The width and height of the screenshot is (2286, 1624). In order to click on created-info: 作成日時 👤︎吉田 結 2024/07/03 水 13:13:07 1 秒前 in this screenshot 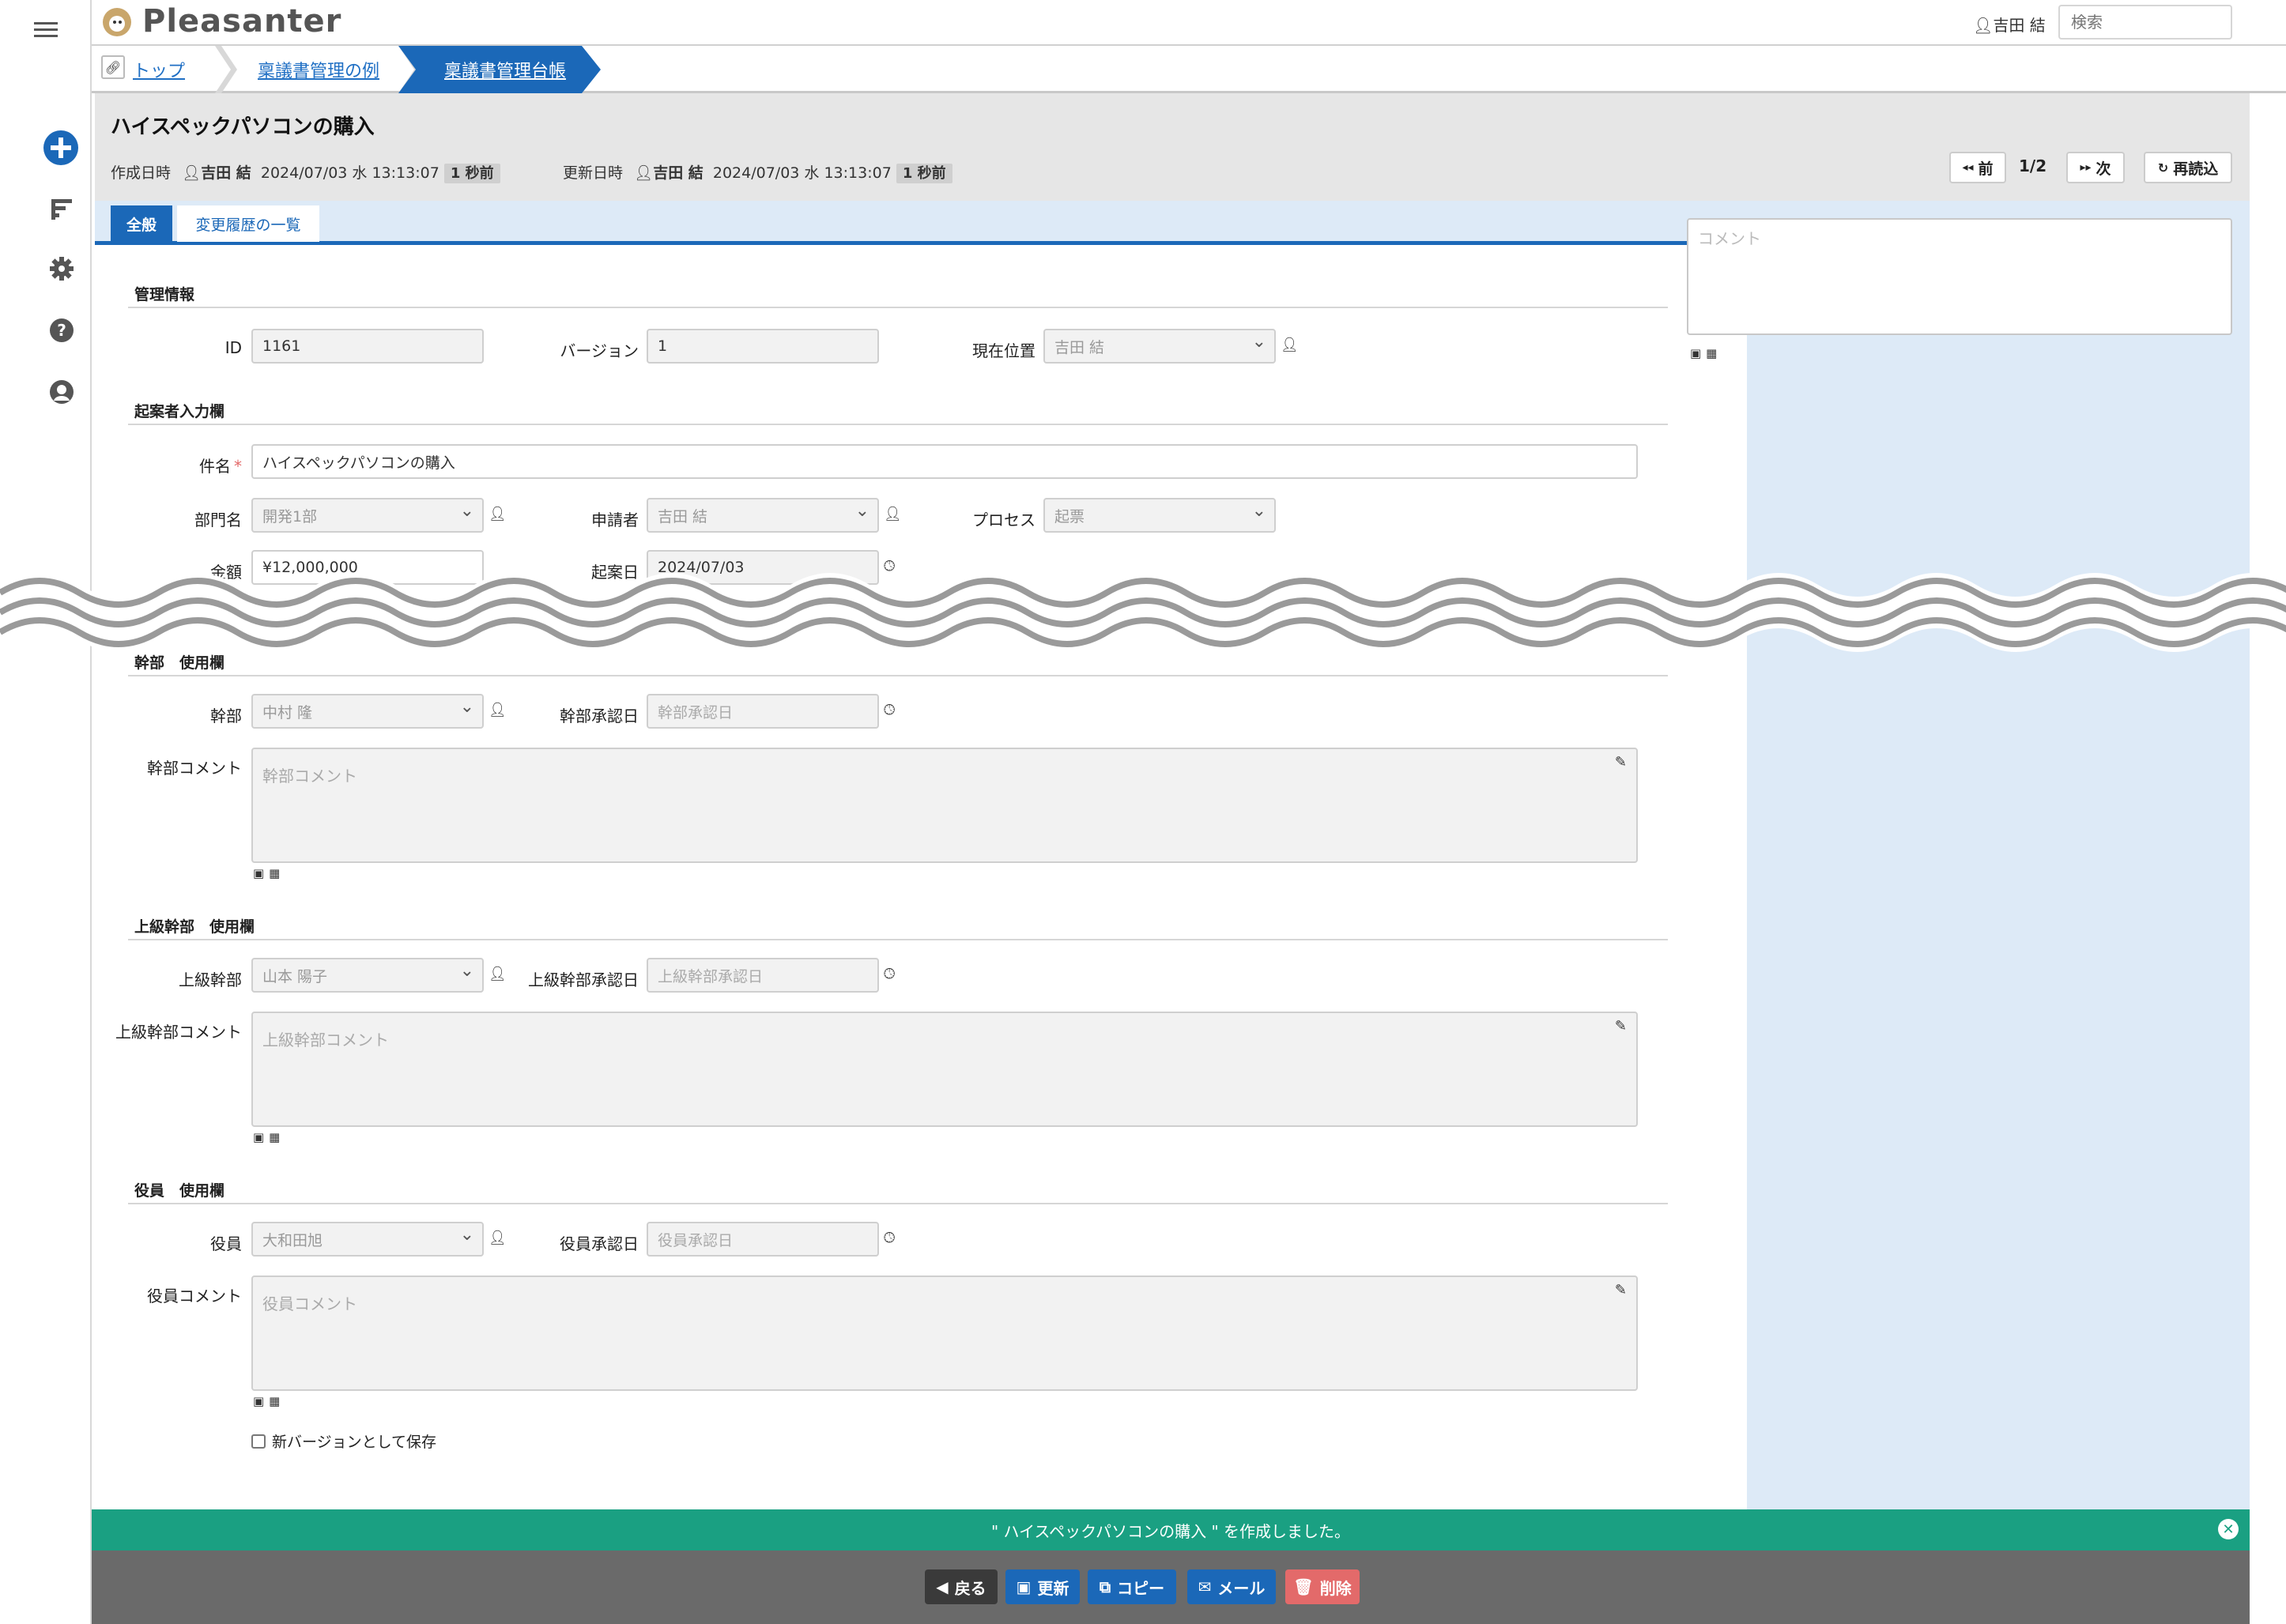, I will do `click(305, 172)`.